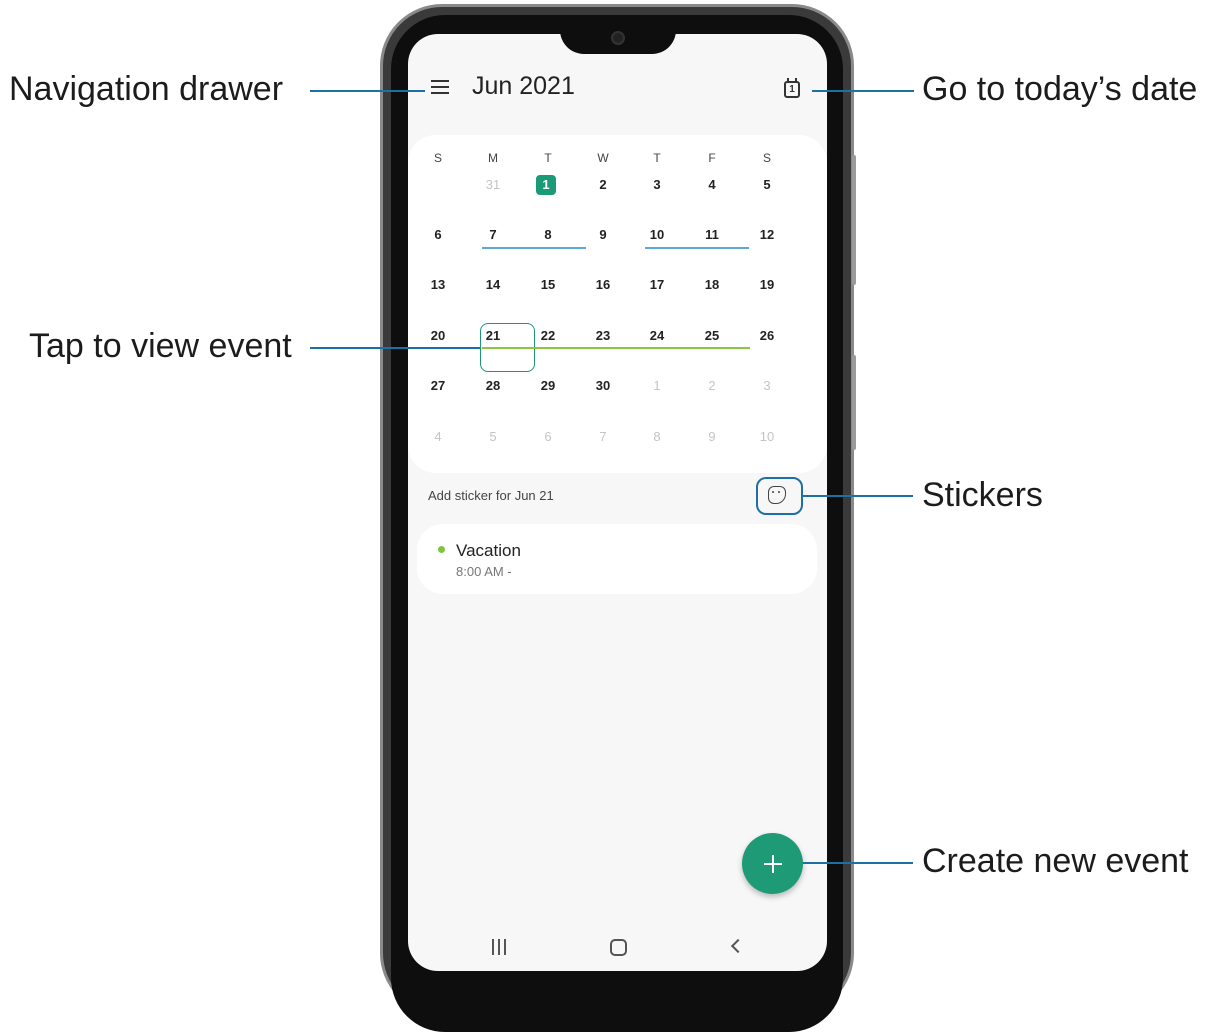  What do you see at coordinates (493, 158) in the screenshot?
I see `weekday-header: M` at bounding box center [493, 158].